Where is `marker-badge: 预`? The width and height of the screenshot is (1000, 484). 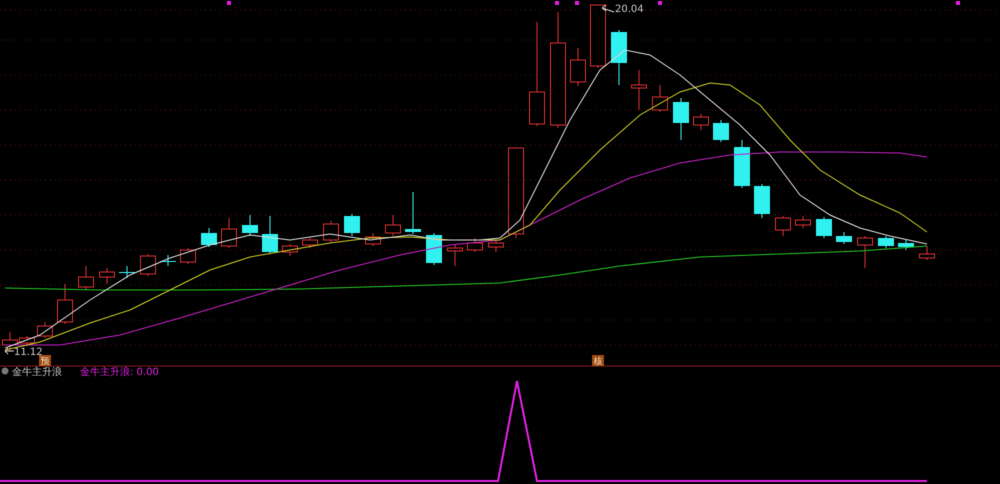 marker-badge: 预 is located at coordinates (45, 361).